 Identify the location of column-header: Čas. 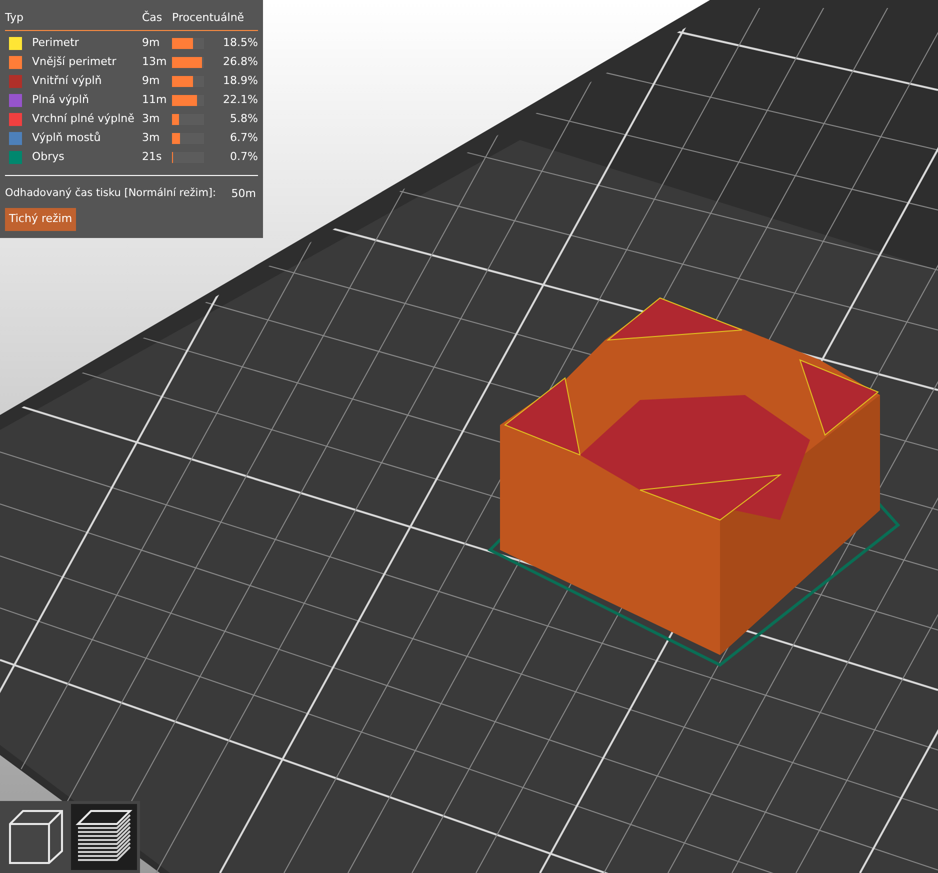
(153, 18).